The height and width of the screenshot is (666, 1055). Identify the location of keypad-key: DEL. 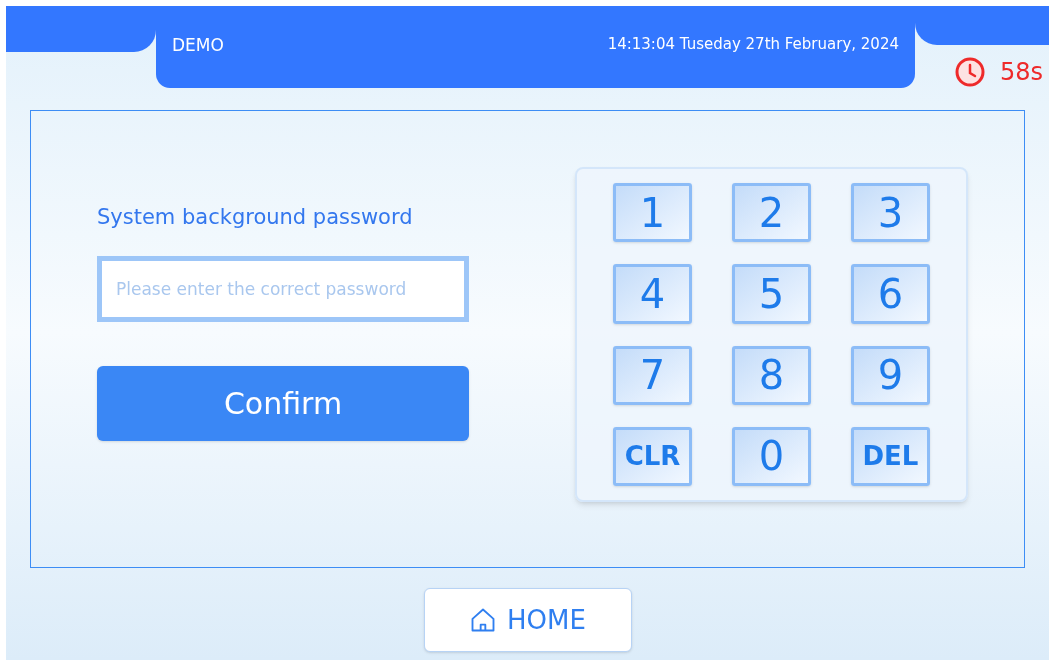
(890, 456).